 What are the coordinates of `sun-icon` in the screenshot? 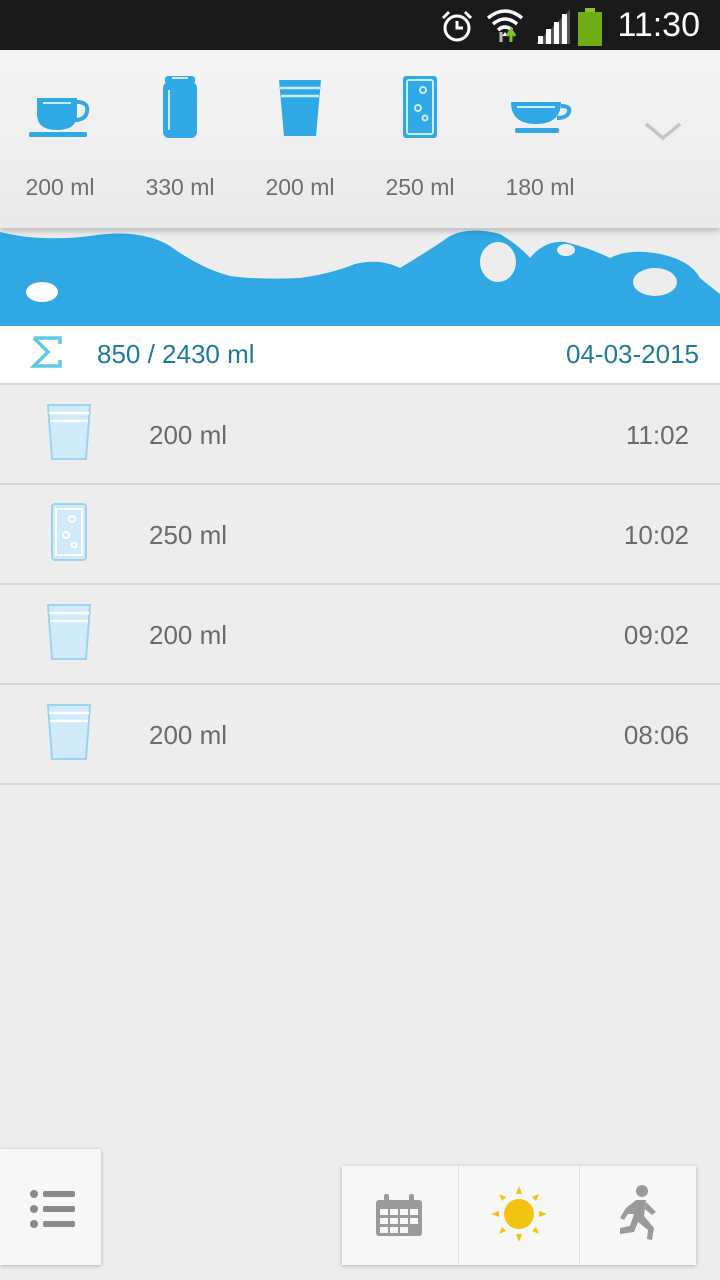 It's located at (519, 1214).